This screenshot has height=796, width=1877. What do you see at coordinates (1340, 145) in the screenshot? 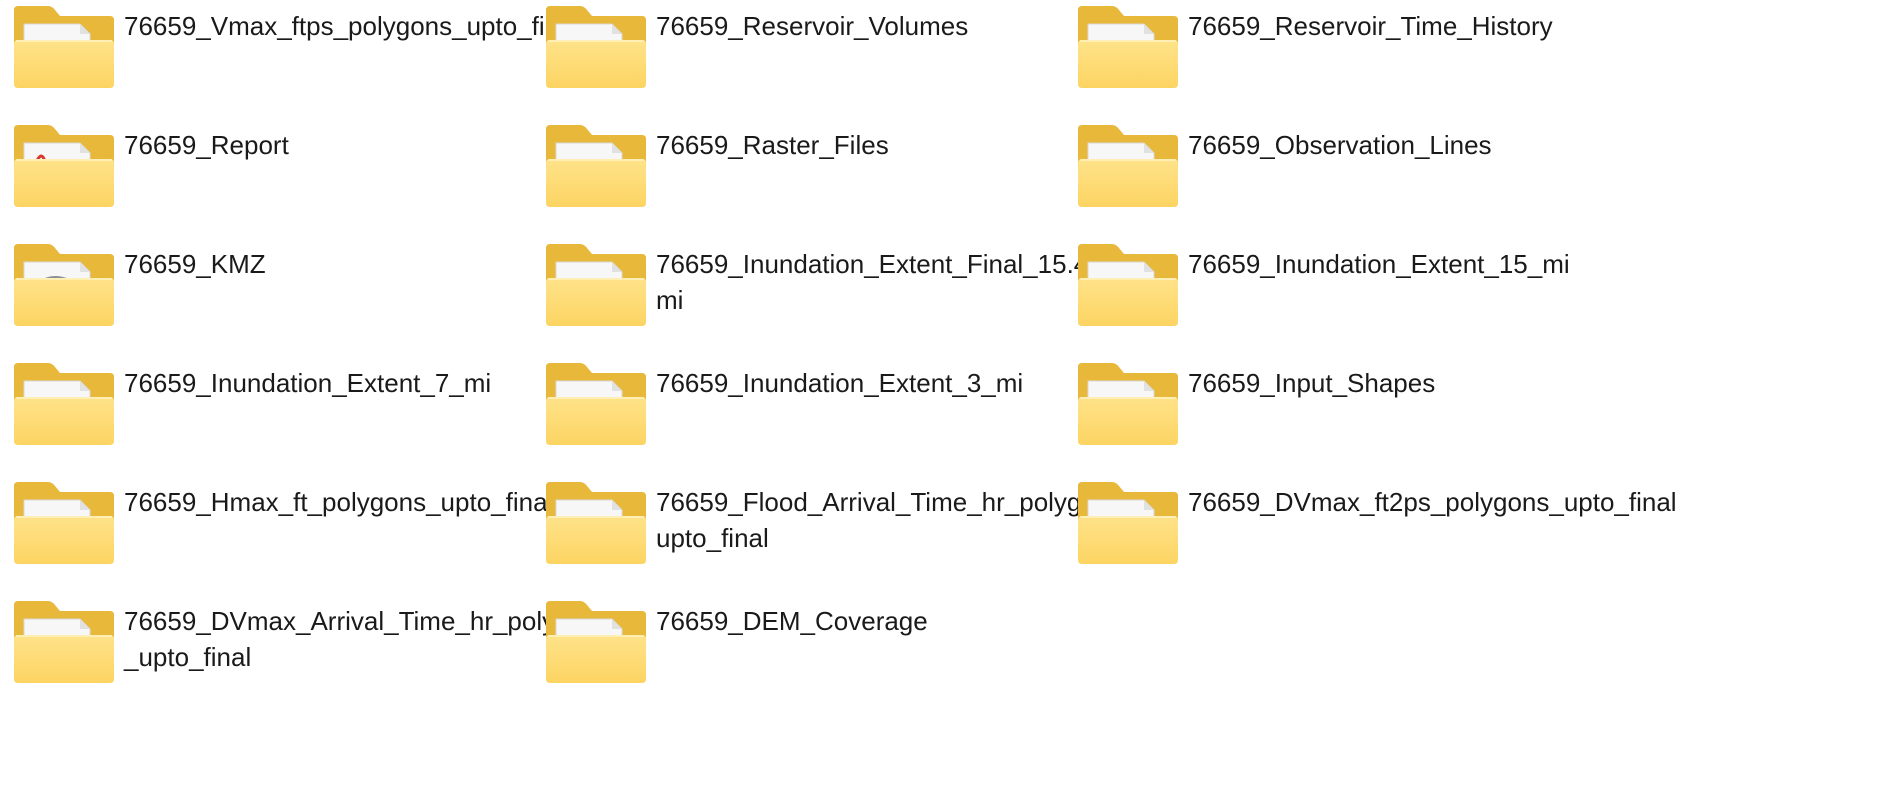
I see `folder-name: 76659_Observation_Lines` at bounding box center [1340, 145].